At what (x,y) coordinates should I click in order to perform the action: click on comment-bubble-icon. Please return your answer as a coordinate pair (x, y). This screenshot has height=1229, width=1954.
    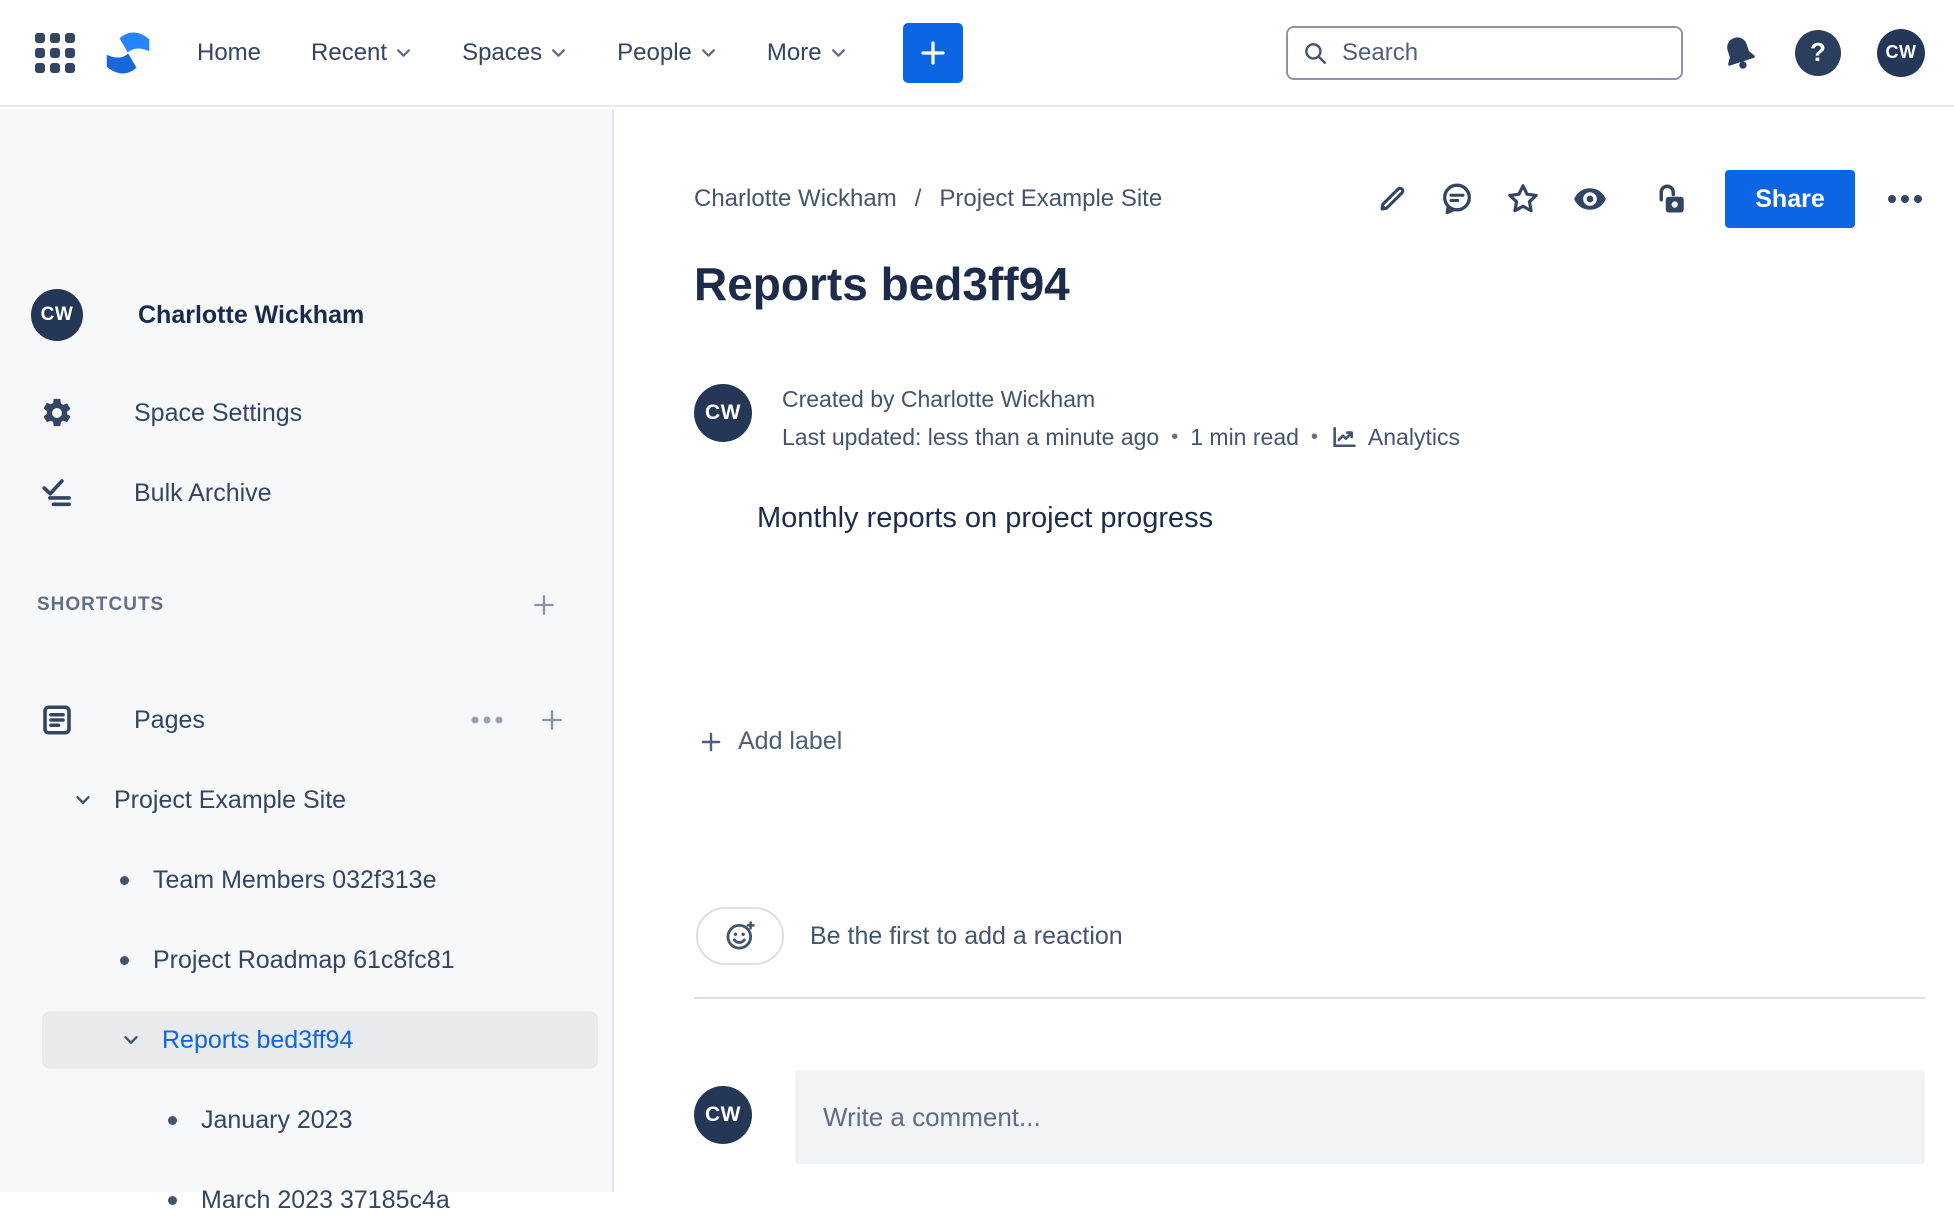
    Looking at the image, I should click on (1457, 199).